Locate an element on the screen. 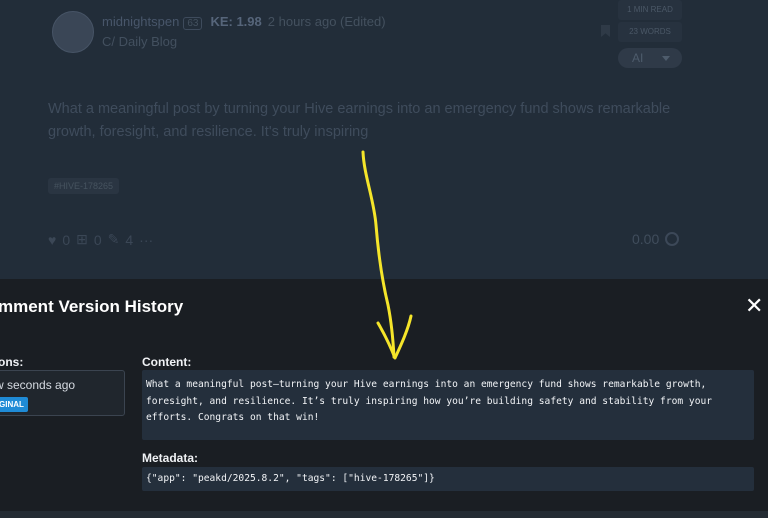  reblog-count: 0 is located at coordinates (97, 239).